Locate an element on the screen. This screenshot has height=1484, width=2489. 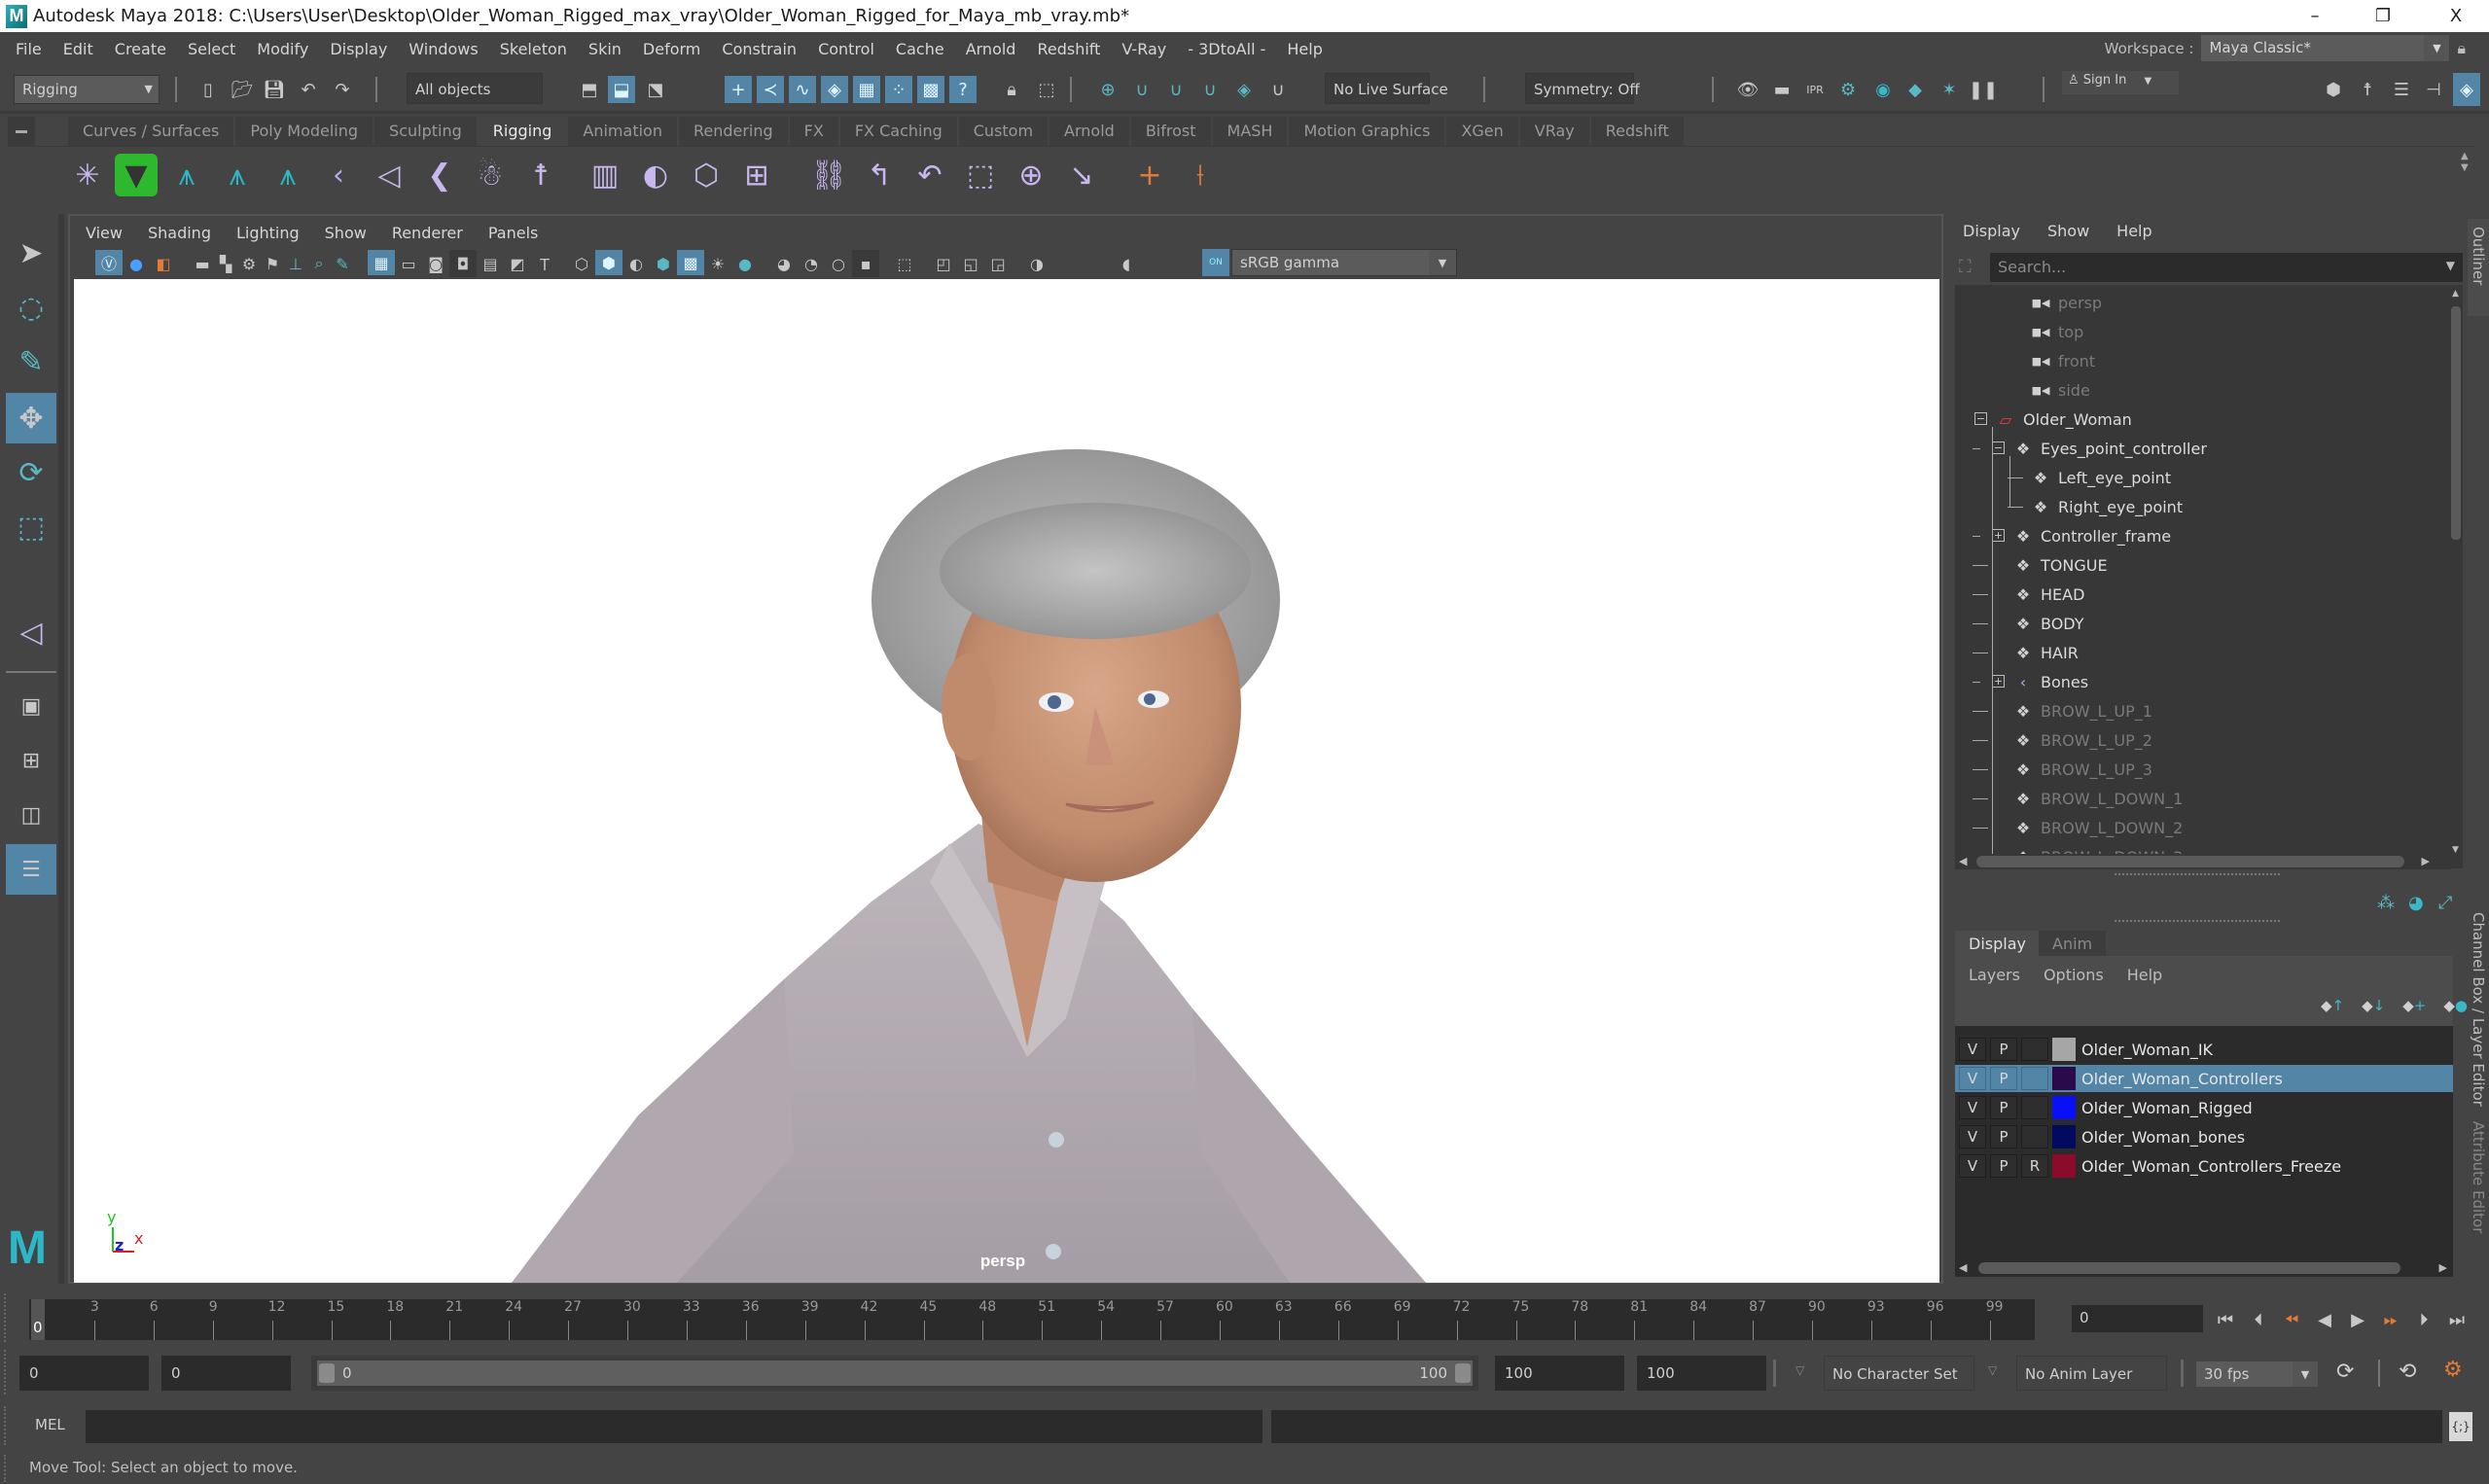
loop-icon: ⟳ is located at coordinates (2345, 1372).